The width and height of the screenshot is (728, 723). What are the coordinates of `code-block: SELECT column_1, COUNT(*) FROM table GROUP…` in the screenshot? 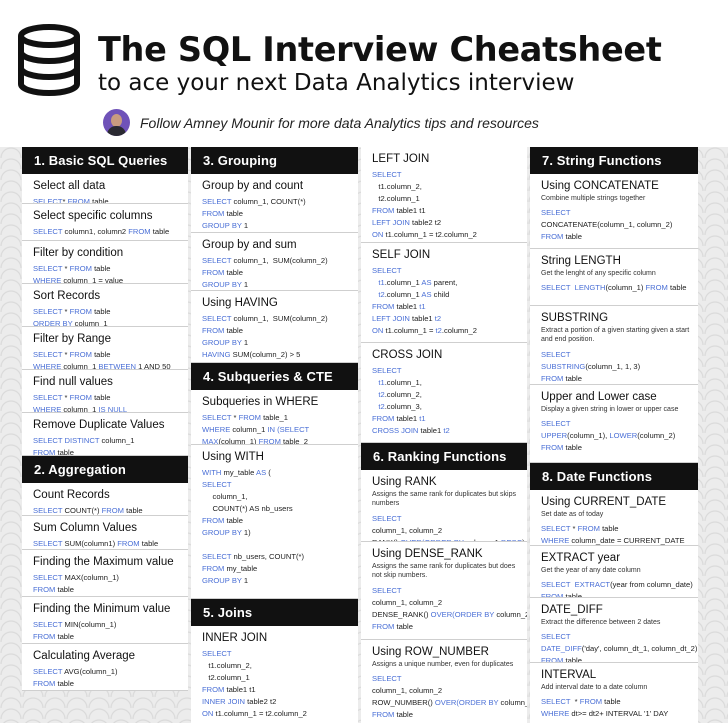 It's located at (276, 214).